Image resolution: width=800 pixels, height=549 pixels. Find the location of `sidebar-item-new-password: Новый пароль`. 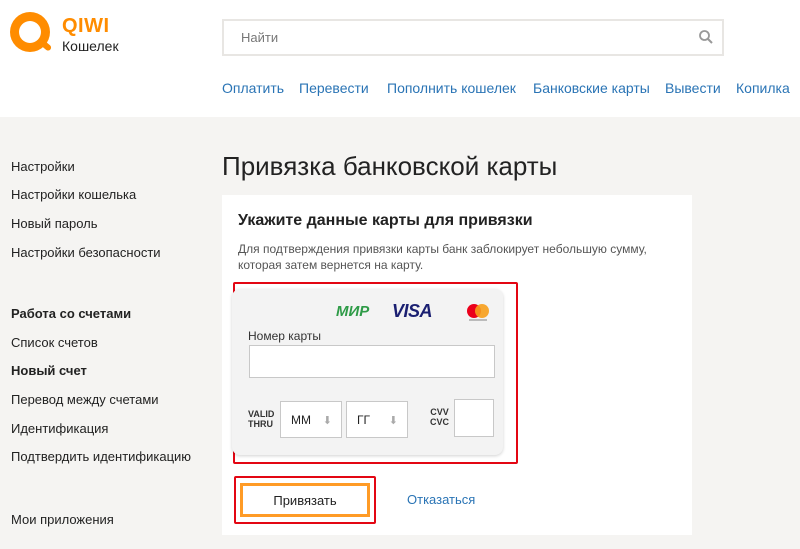

sidebar-item-new-password: Новый пароль is located at coordinates (54, 223).